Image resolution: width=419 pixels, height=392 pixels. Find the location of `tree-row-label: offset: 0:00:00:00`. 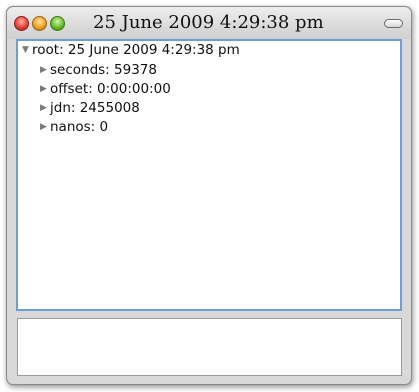

tree-row-label: offset: 0:00:00:00 is located at coordinates (110, 89).